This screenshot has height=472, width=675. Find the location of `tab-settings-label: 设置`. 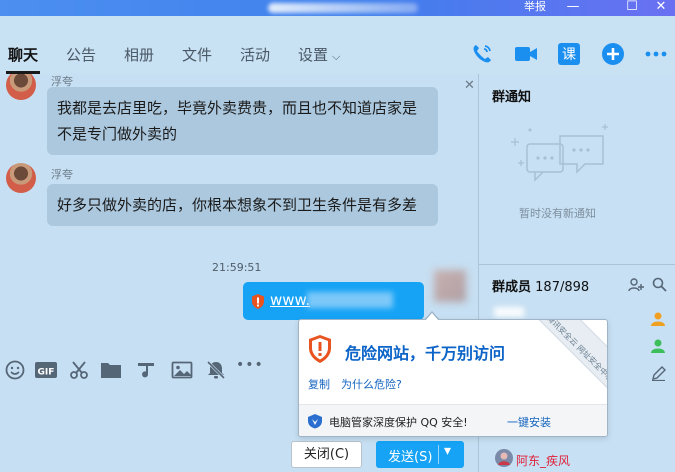

tab-settings-label: 设置 is located at coordinates (313, 55).